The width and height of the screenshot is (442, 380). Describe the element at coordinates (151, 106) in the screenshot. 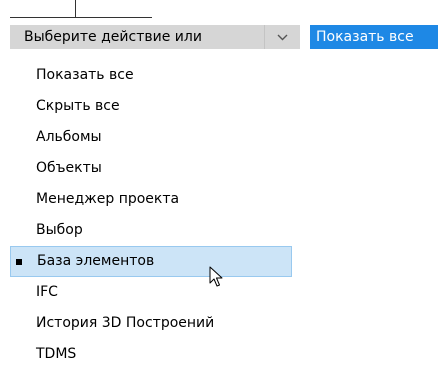

I see `menu-item-hide-all: Скрыть все` at that location.